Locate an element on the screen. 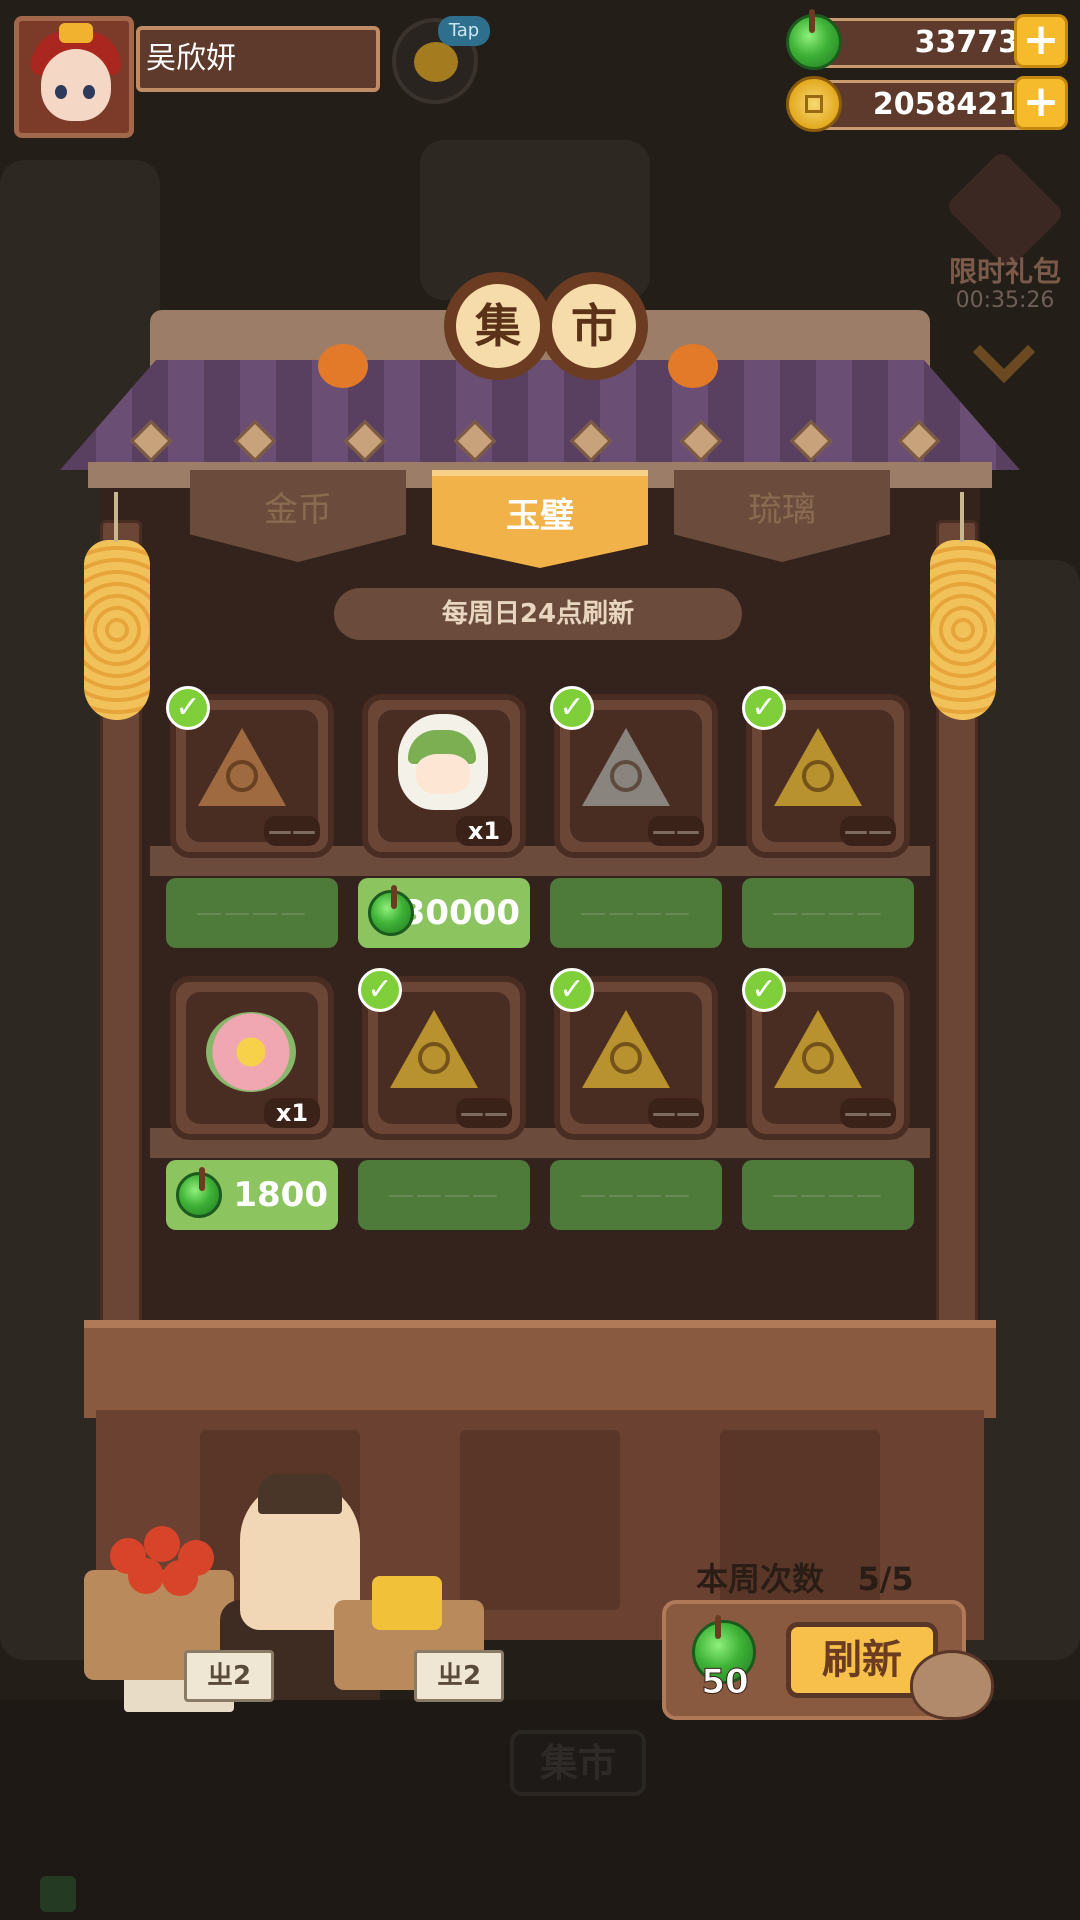 The image size is (1080, 1920). add-coin-button: + is located at coordinates (1041, 103).